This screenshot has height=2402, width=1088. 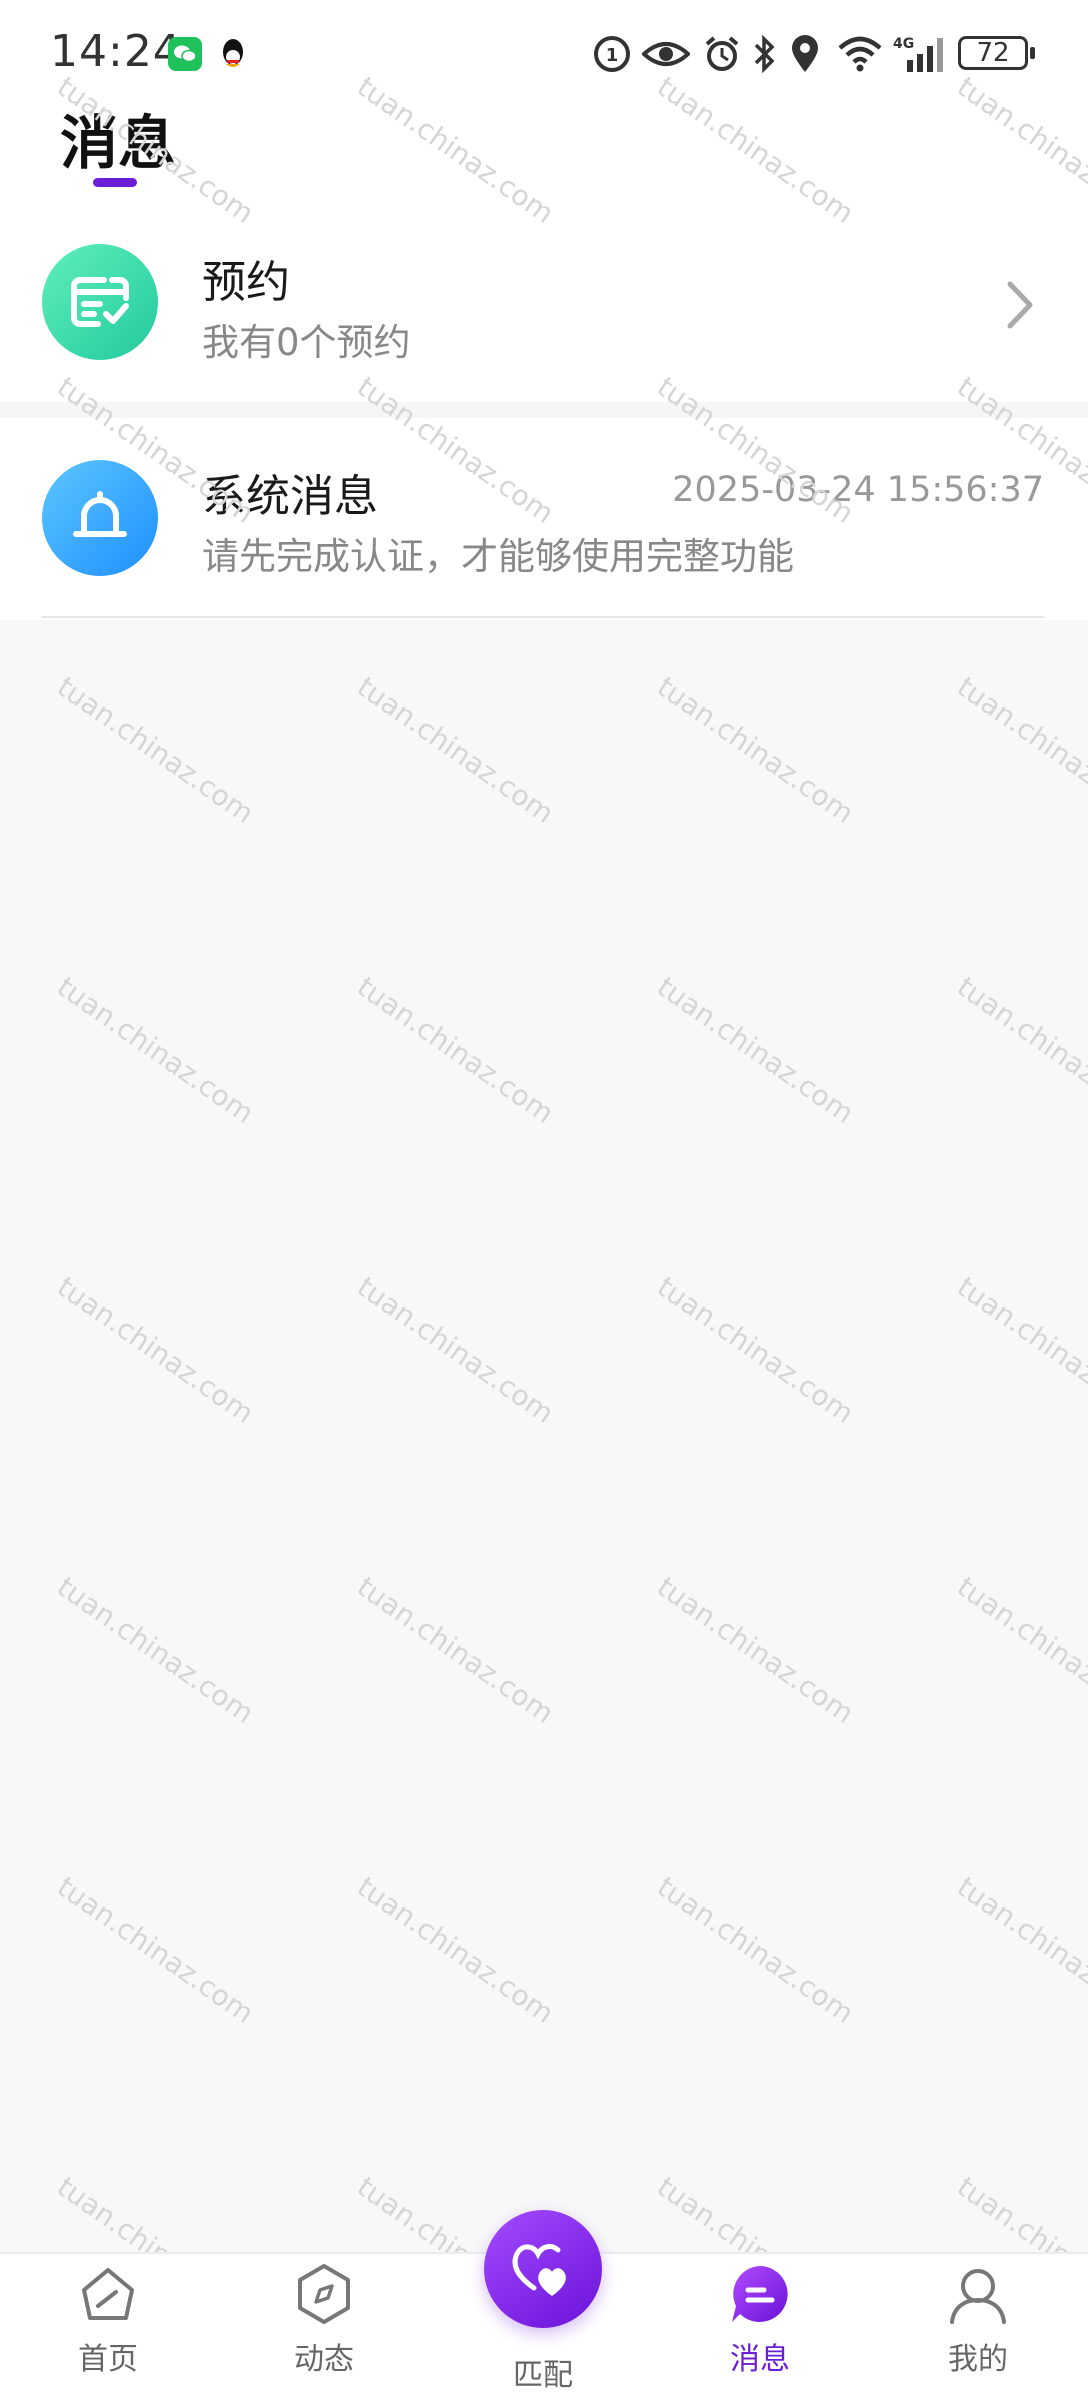 I want to click on nav-match-button, so click(x=543, y=2269).